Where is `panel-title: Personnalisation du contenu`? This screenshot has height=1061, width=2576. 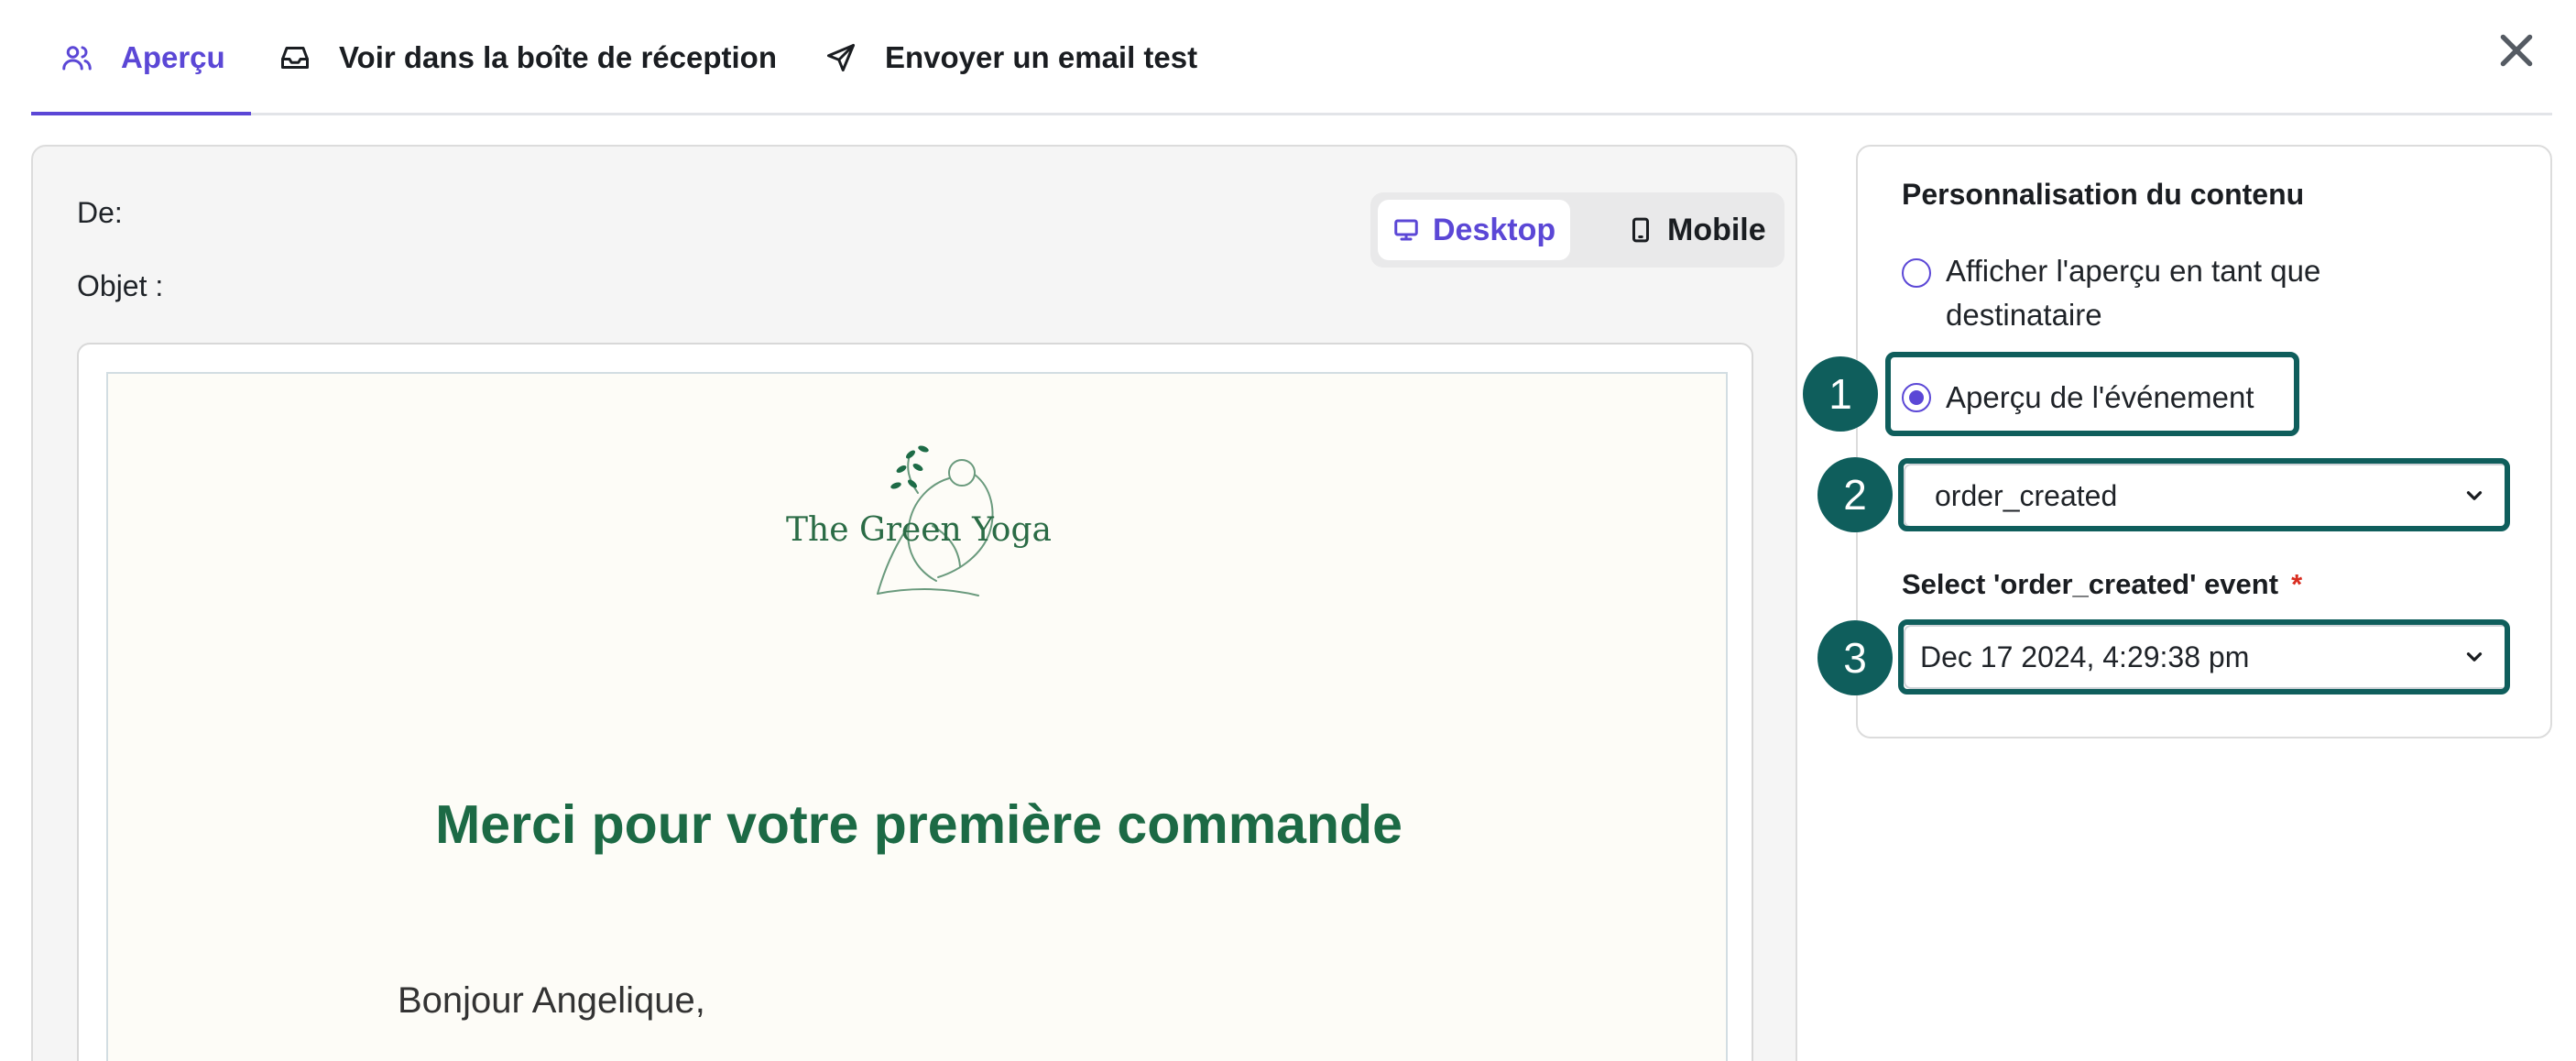 panel-title: Personnalisation du contenu is located at coordinates (2104, 194).